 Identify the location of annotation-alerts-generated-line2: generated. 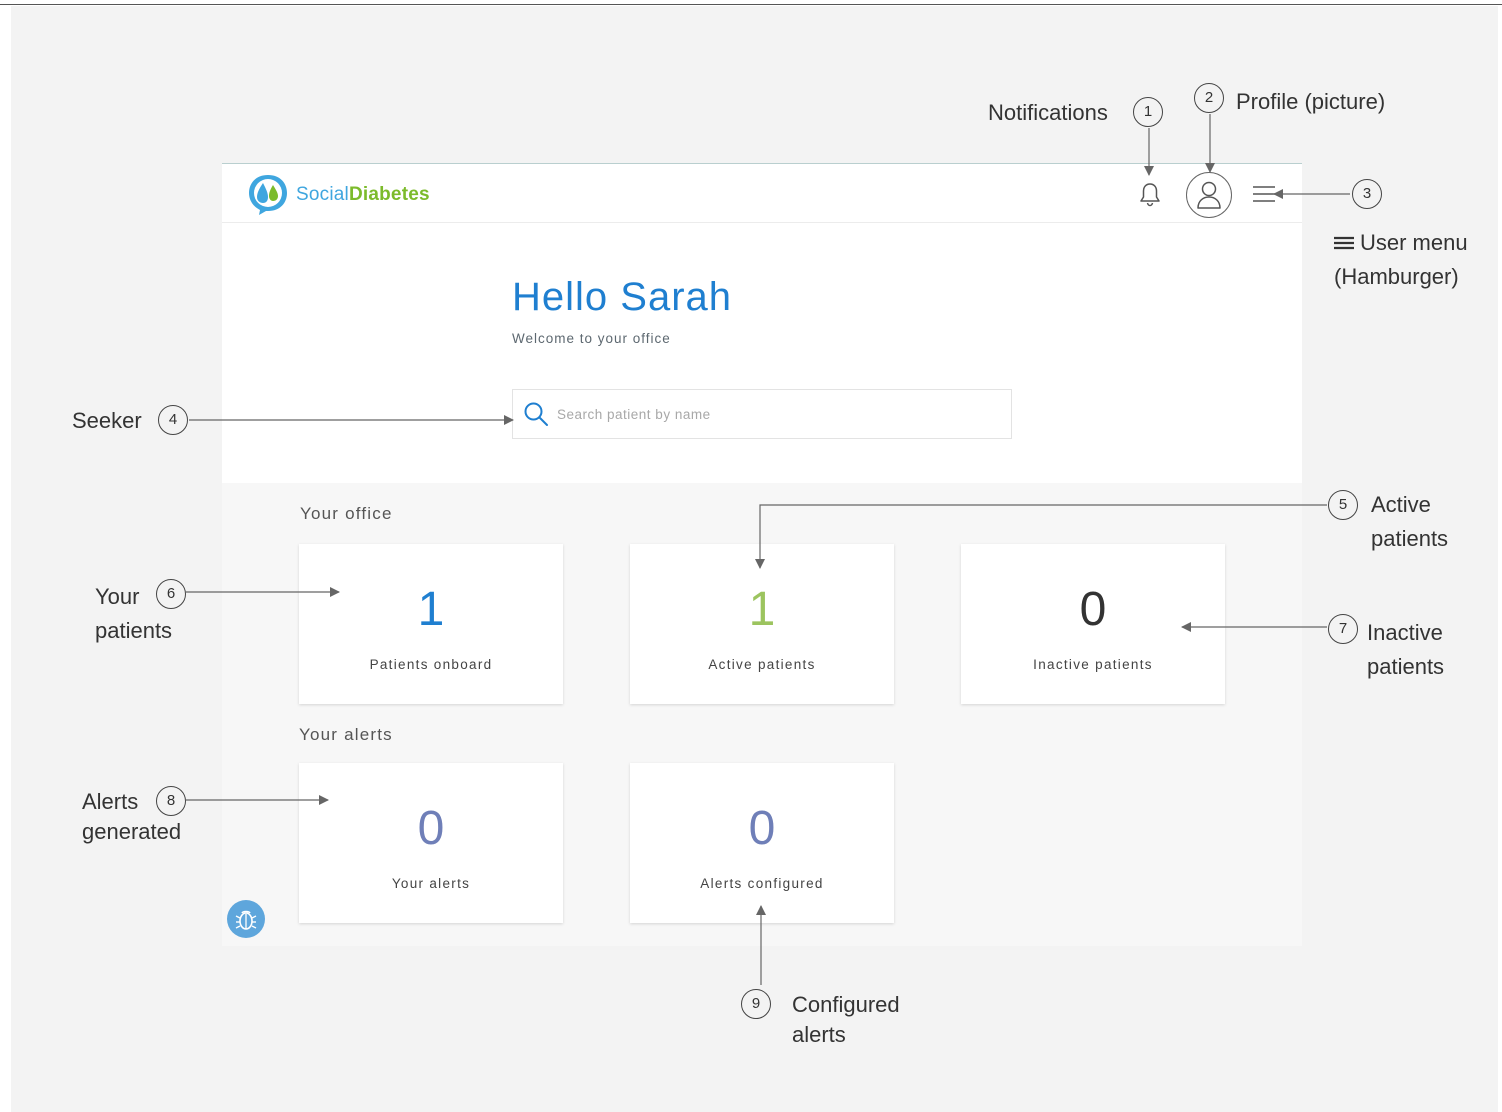
(132, 831).